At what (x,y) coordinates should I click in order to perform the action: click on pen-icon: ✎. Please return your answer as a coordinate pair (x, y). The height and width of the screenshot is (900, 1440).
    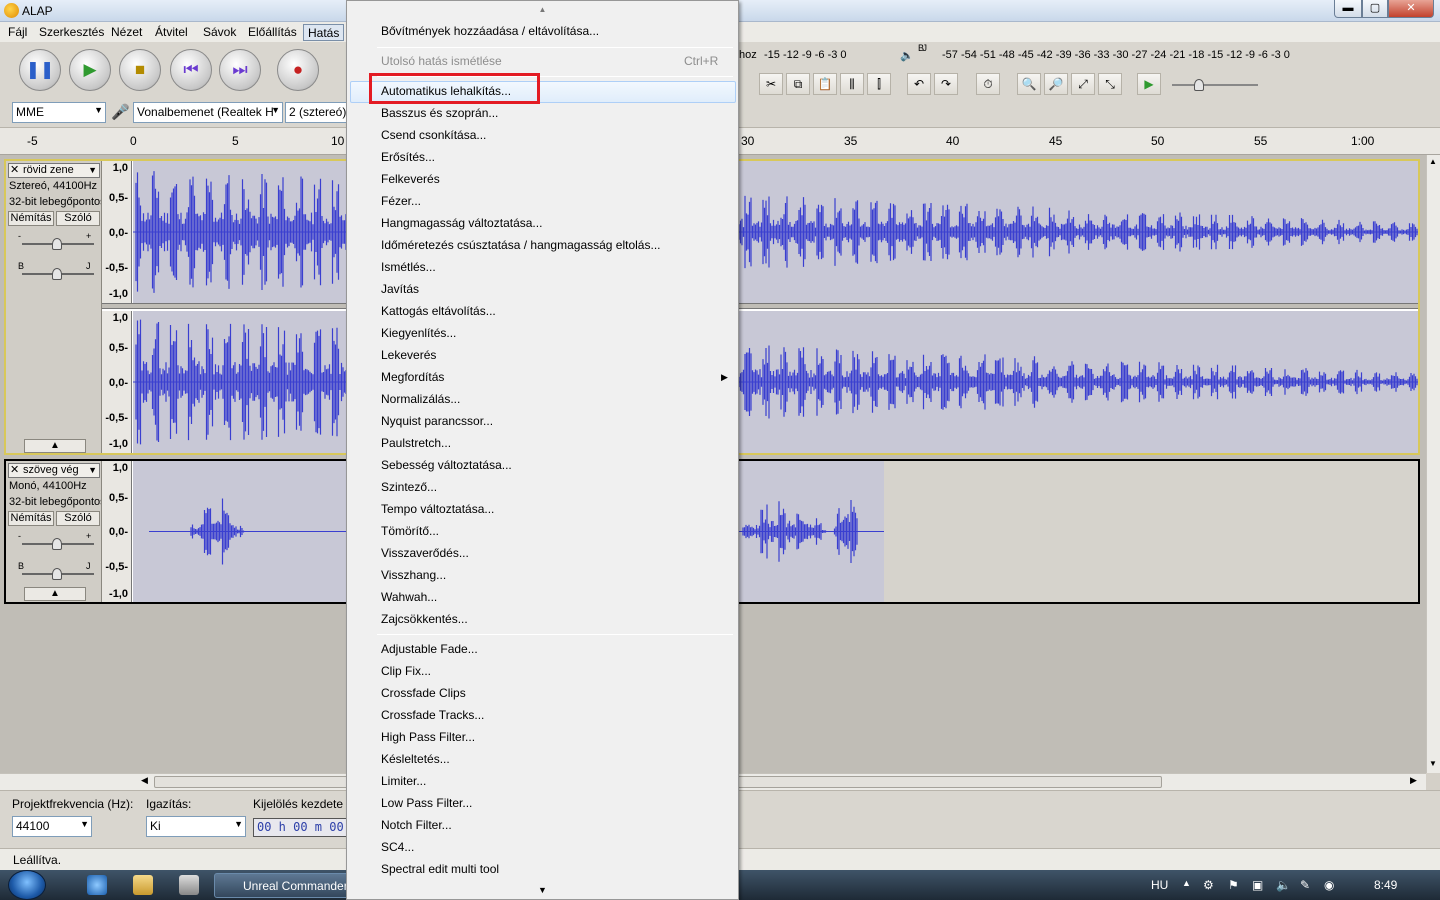
    Looking at the image, I should click on (1305, 885).